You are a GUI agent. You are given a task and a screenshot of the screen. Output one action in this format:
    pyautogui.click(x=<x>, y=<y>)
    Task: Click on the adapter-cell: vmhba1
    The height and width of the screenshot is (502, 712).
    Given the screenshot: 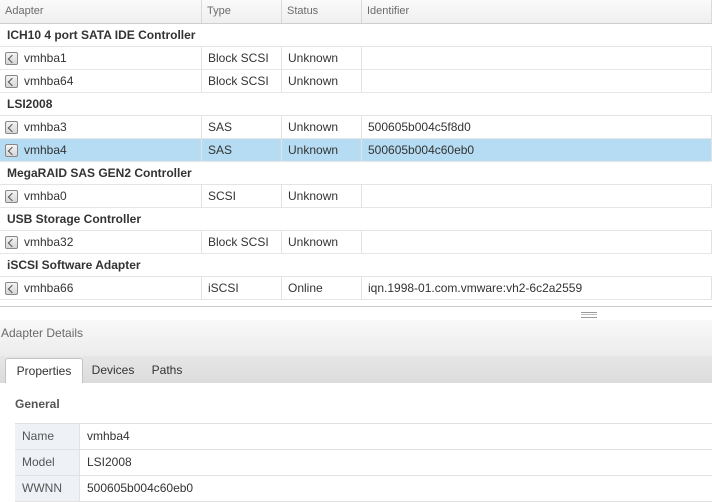 What is the action you would take?
    pyautogui.click(x=101, y=58)
    